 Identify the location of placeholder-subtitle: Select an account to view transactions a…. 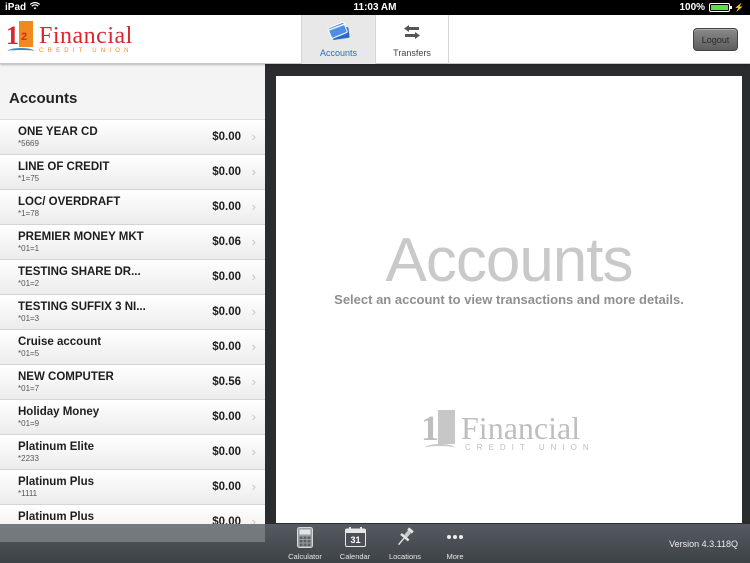
(509, 299).